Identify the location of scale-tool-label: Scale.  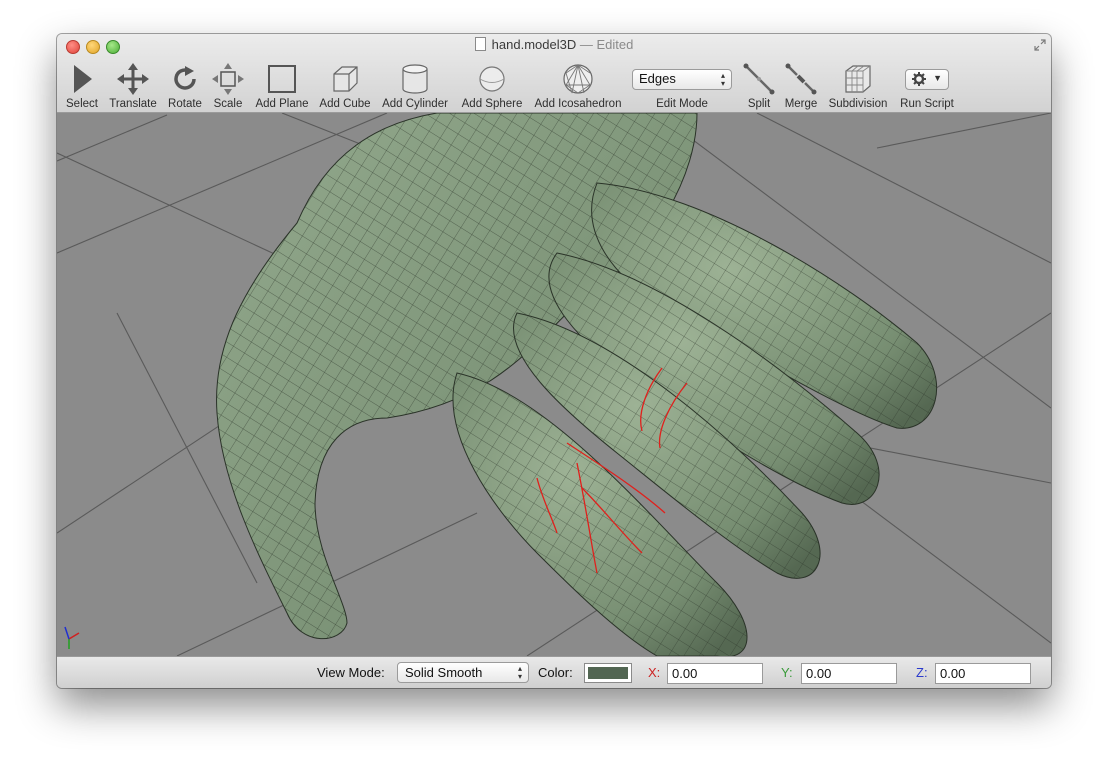
(228, 104).